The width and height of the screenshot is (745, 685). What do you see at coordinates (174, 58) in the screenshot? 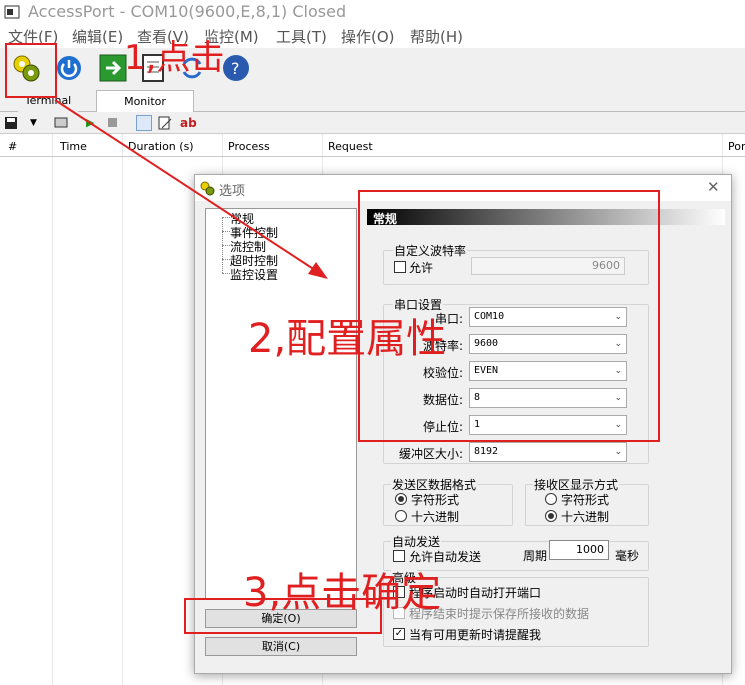
I see `annotation-step1: 1,点击` at bounding box center [174, 58].